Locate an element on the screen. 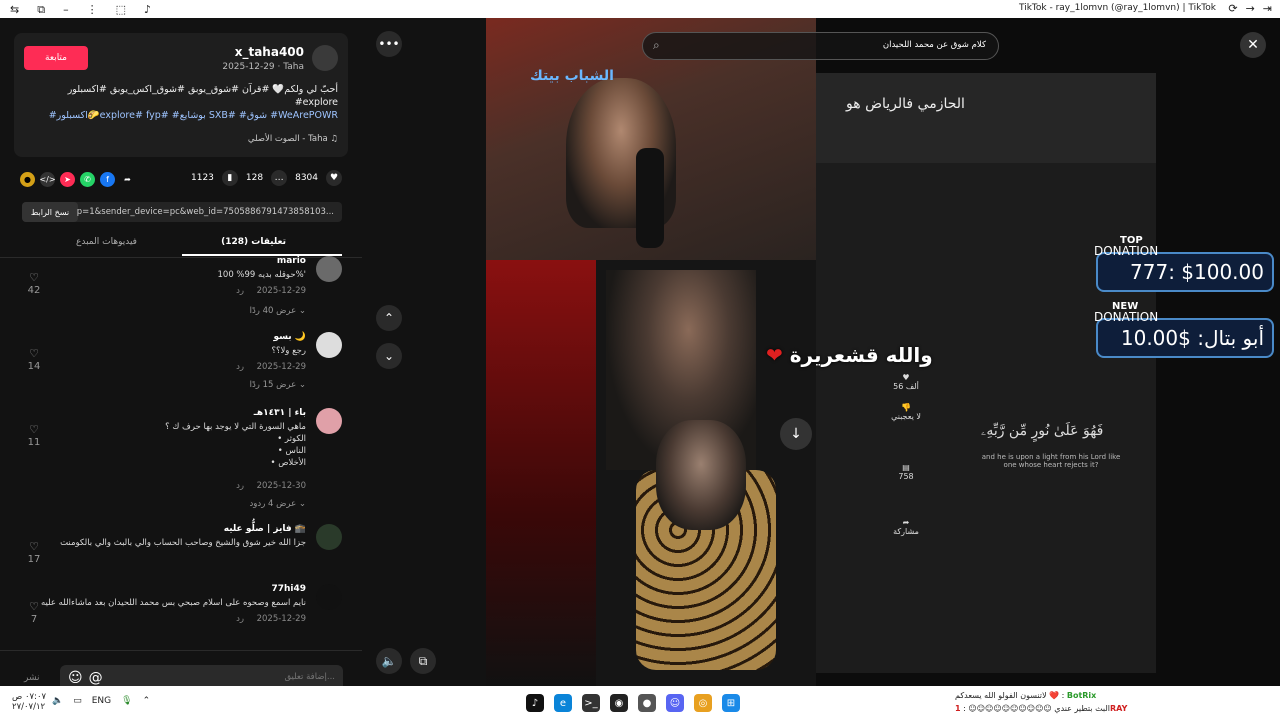 The image size is (1280, 720). likes-count: 8304 is located at coordinates (306, 178).